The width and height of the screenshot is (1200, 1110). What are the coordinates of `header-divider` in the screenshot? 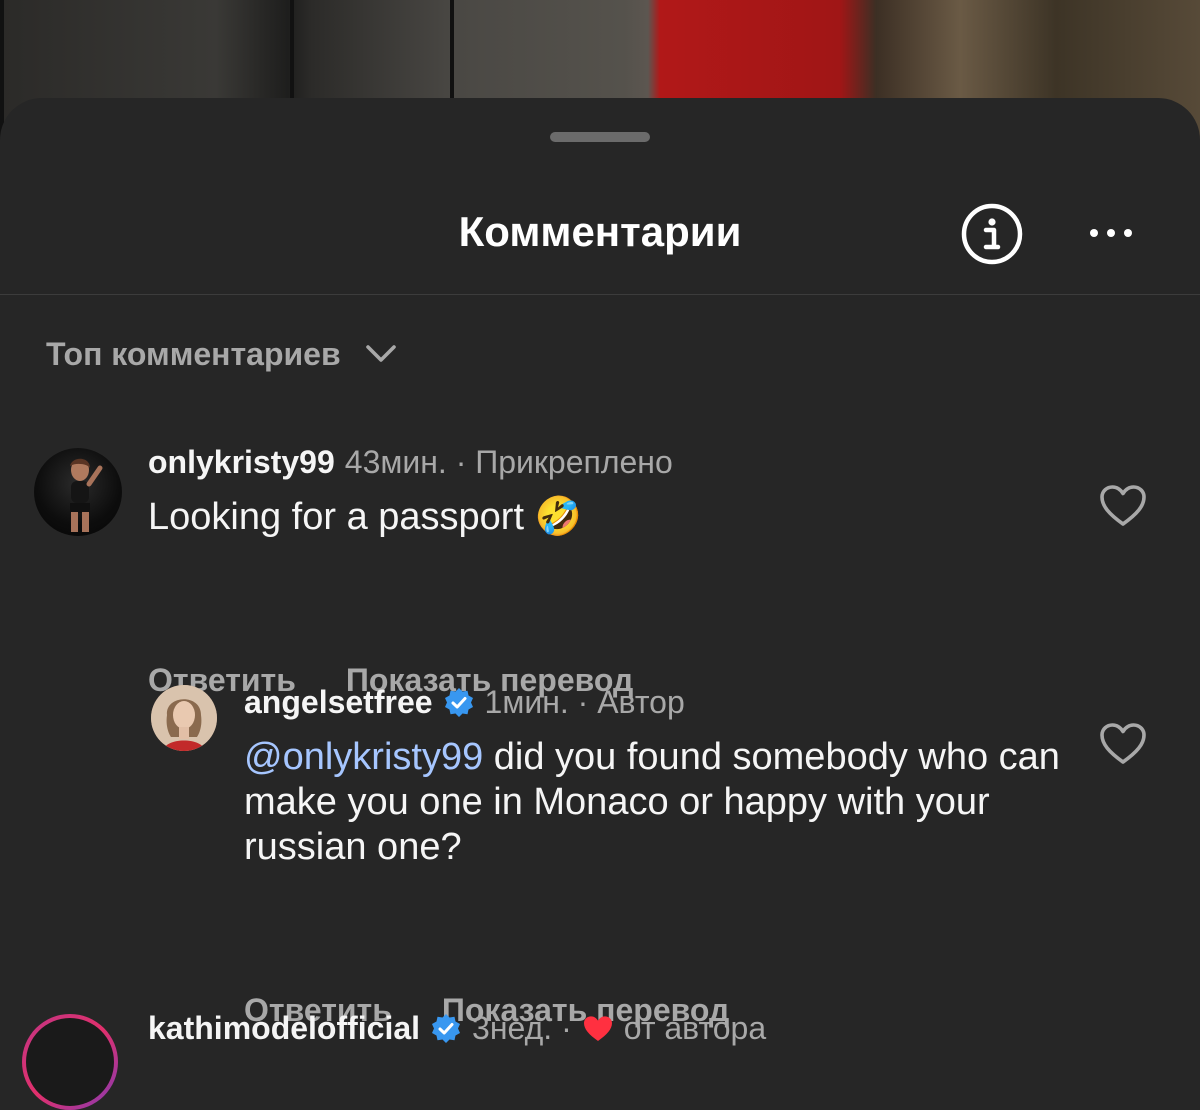 It's located at (600, 294).